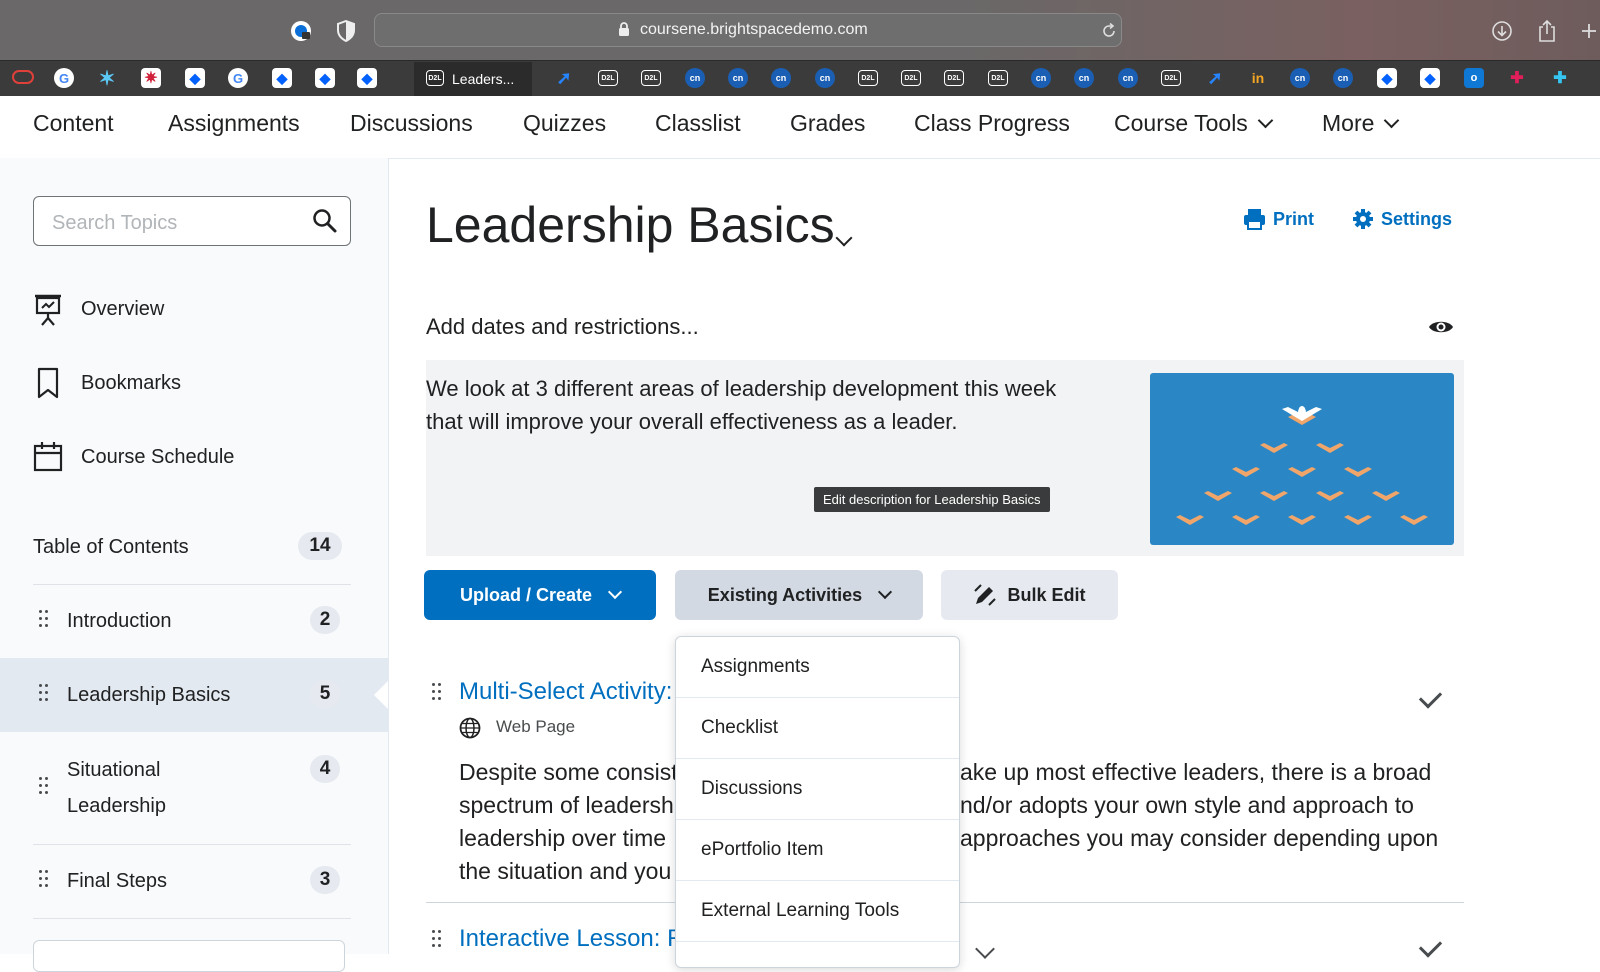  What do you see at coordinates (844, 238) in the screenshot?
I see `title-menu-chevron-icon` at bounding box center [844, 238].